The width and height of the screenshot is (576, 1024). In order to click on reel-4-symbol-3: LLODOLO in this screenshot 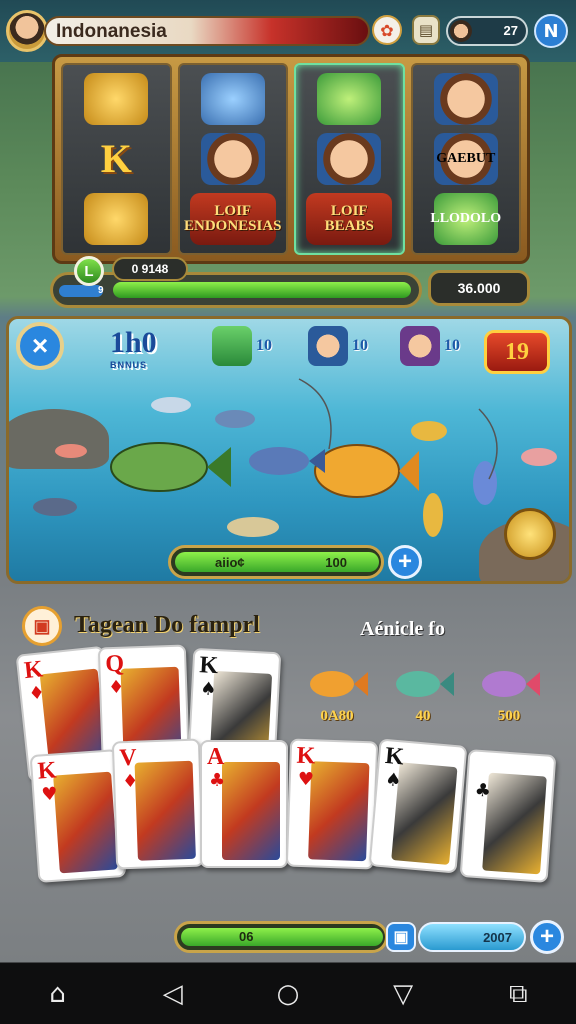, I will do `click(465, 219)`.